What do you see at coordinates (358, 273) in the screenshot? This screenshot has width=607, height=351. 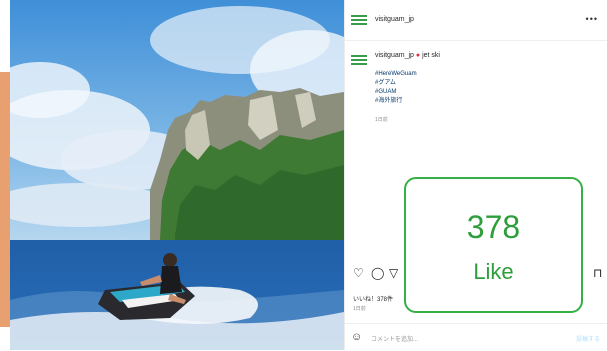 I see `heart-icon: ♡` at bounding box center [358, 273].